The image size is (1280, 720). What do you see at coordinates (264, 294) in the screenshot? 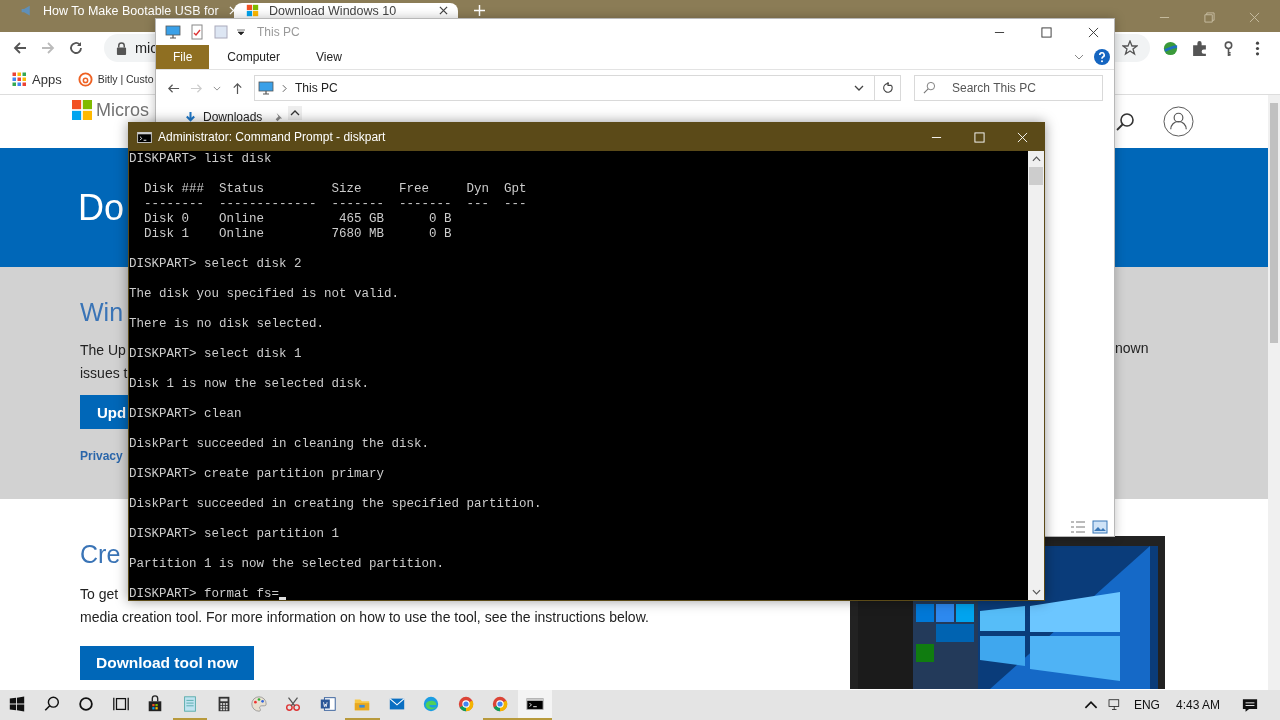
I see `console-line: The disk you specified is not valid.` at bounding box center [264, 294].